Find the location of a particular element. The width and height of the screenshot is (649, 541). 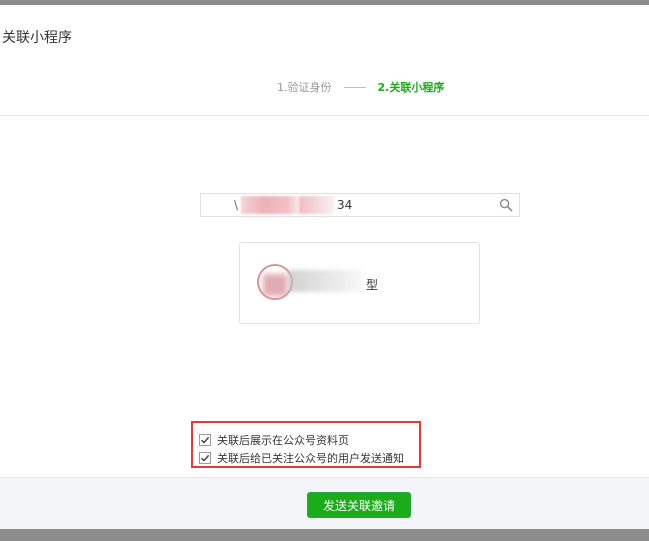

option-label: 关联后展示在公众号资料页 is located at coordinates (283, 440).